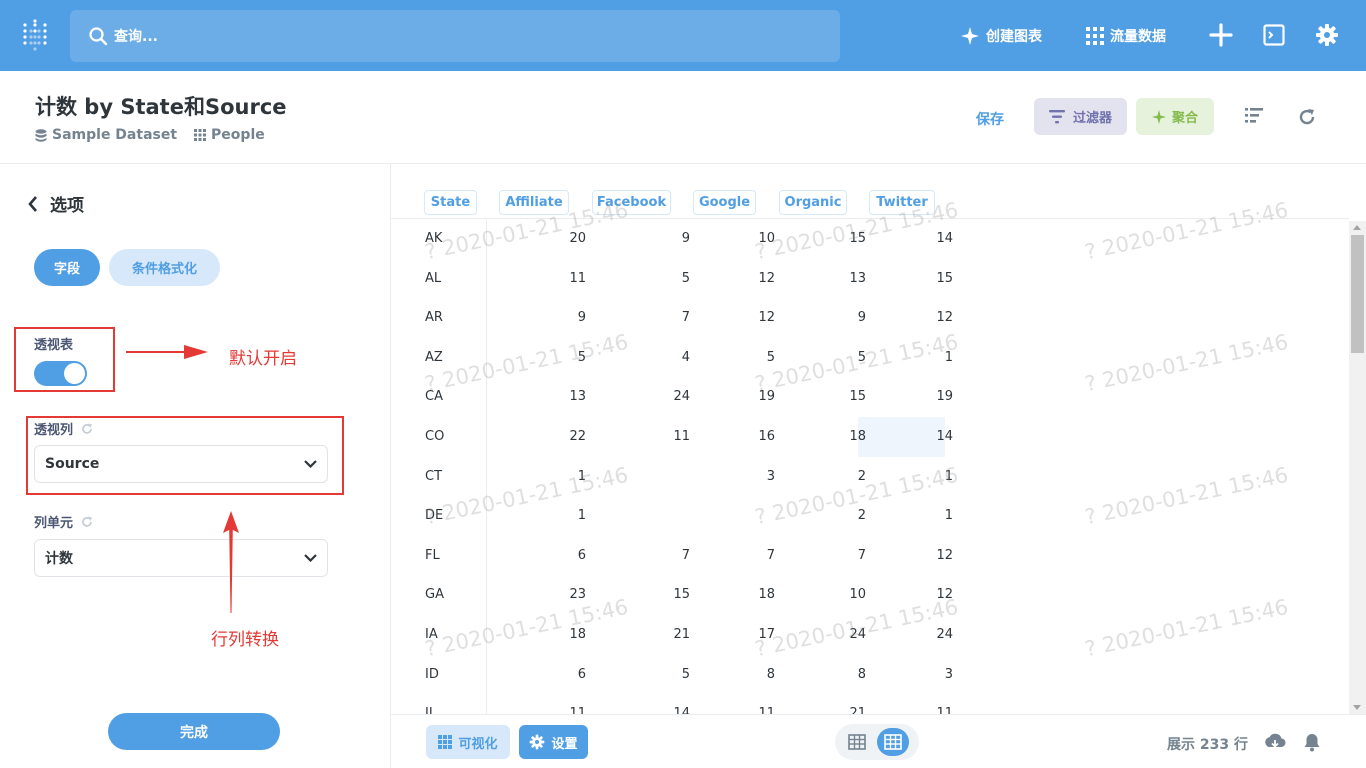 This screenshot has height=768, width=1366. I want to click on tab-conditional-formatting: 条件格式化, so click(164, 267).